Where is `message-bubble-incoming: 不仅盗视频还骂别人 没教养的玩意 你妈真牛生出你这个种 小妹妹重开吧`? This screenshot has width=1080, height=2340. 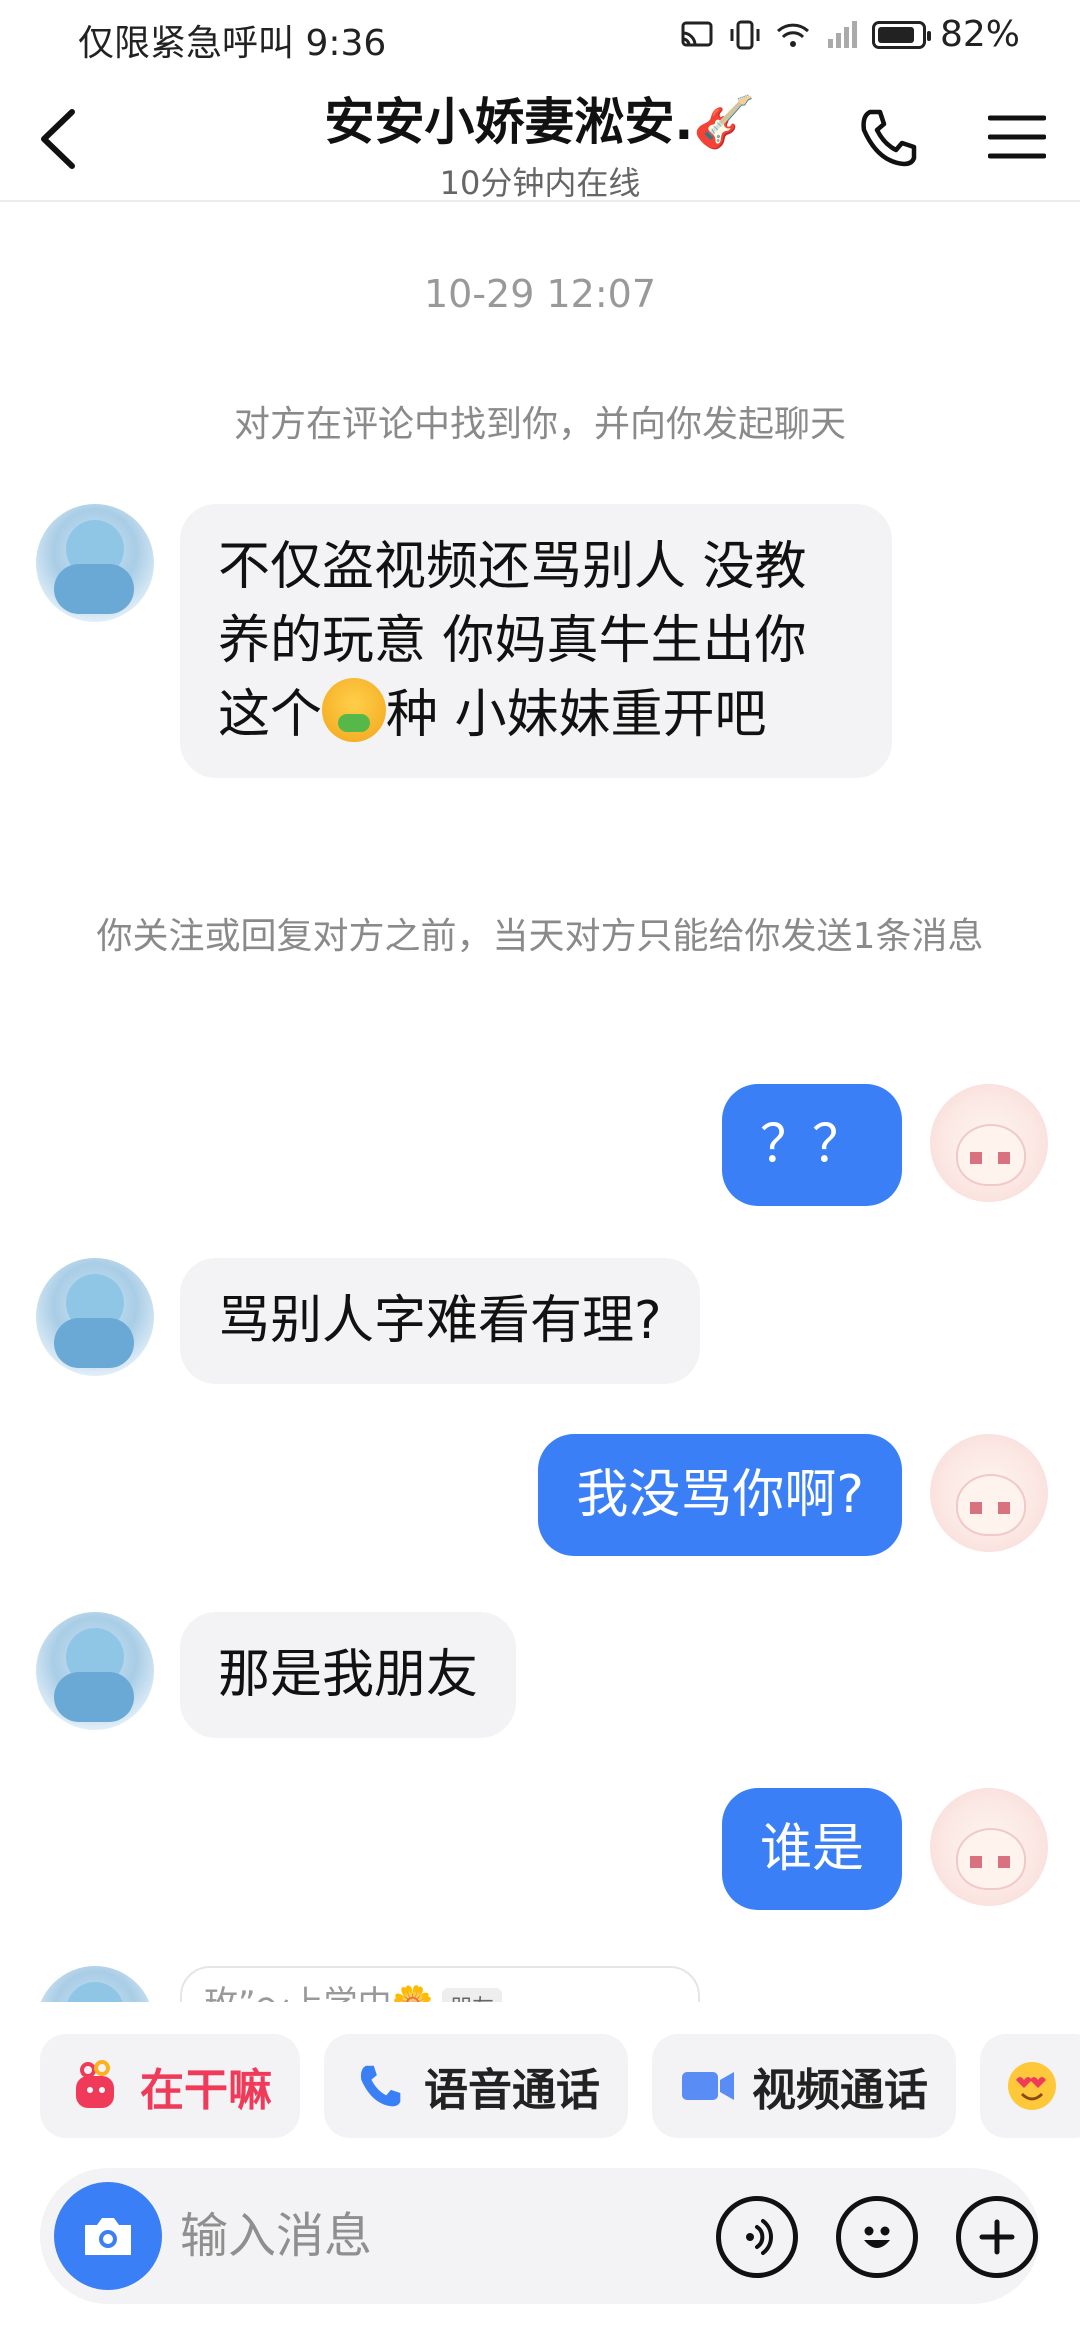 message-bubble-incoming: 不仅盗视频还骂别人 没教养的玩意 你妈真牛生出你这个种 小妹妹重开吧 is located at coordinates (536, 641).